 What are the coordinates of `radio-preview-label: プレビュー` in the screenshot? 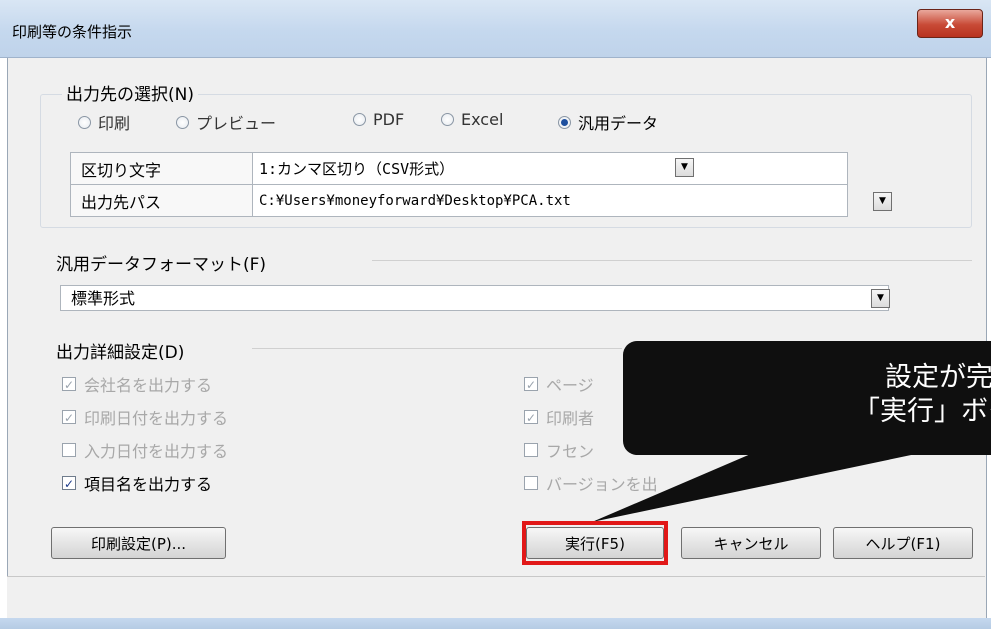 It's located at (236, 123).